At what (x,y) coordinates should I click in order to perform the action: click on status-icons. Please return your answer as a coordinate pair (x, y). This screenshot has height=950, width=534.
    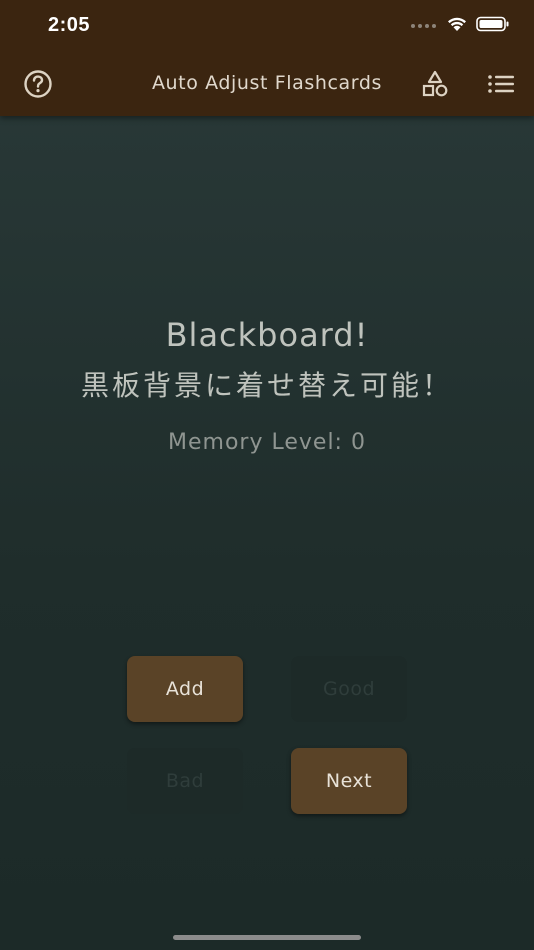
    Looking at the image, I should click on (460, 26).